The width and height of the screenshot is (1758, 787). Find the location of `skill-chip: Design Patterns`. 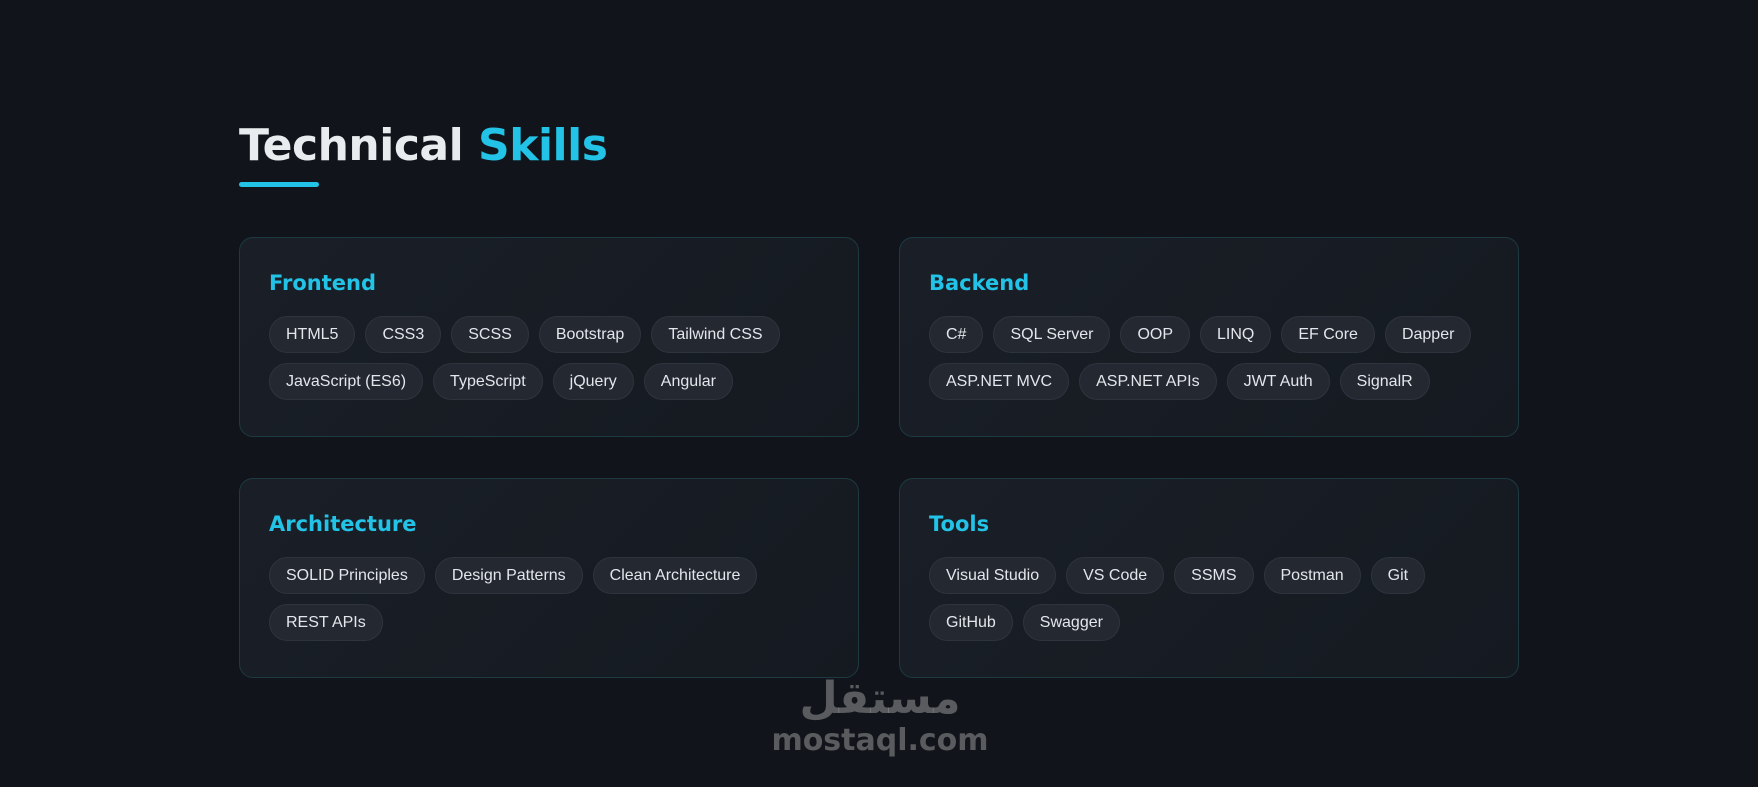

skill-chip: Design Patterns is located at coordinates (508, 575).